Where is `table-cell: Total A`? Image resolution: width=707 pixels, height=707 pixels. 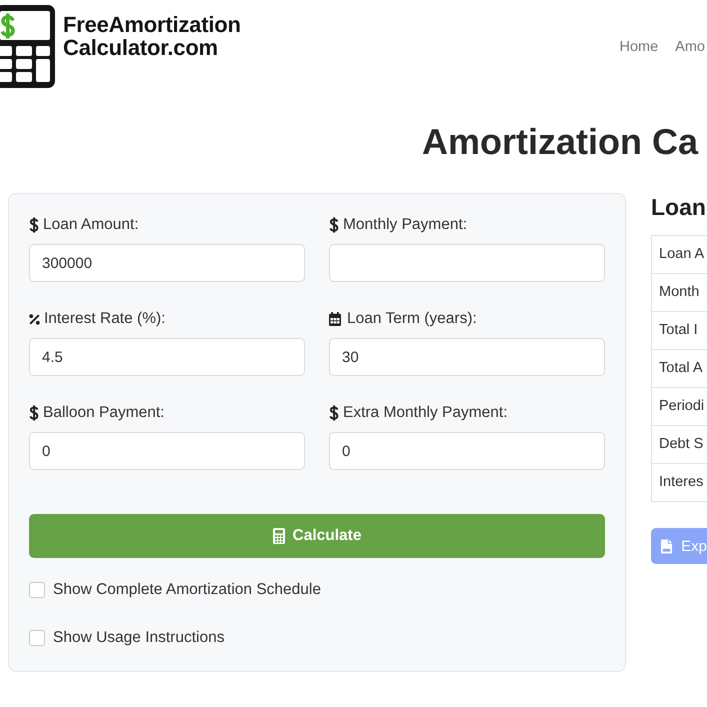 table-cell: Total A is located at coordinates (679, 368).